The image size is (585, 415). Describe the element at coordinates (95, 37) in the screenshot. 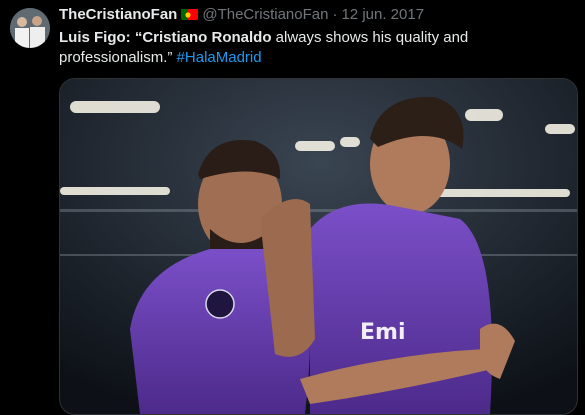

I see `tweet-text-bold-1: Luis Figo:` at that location.